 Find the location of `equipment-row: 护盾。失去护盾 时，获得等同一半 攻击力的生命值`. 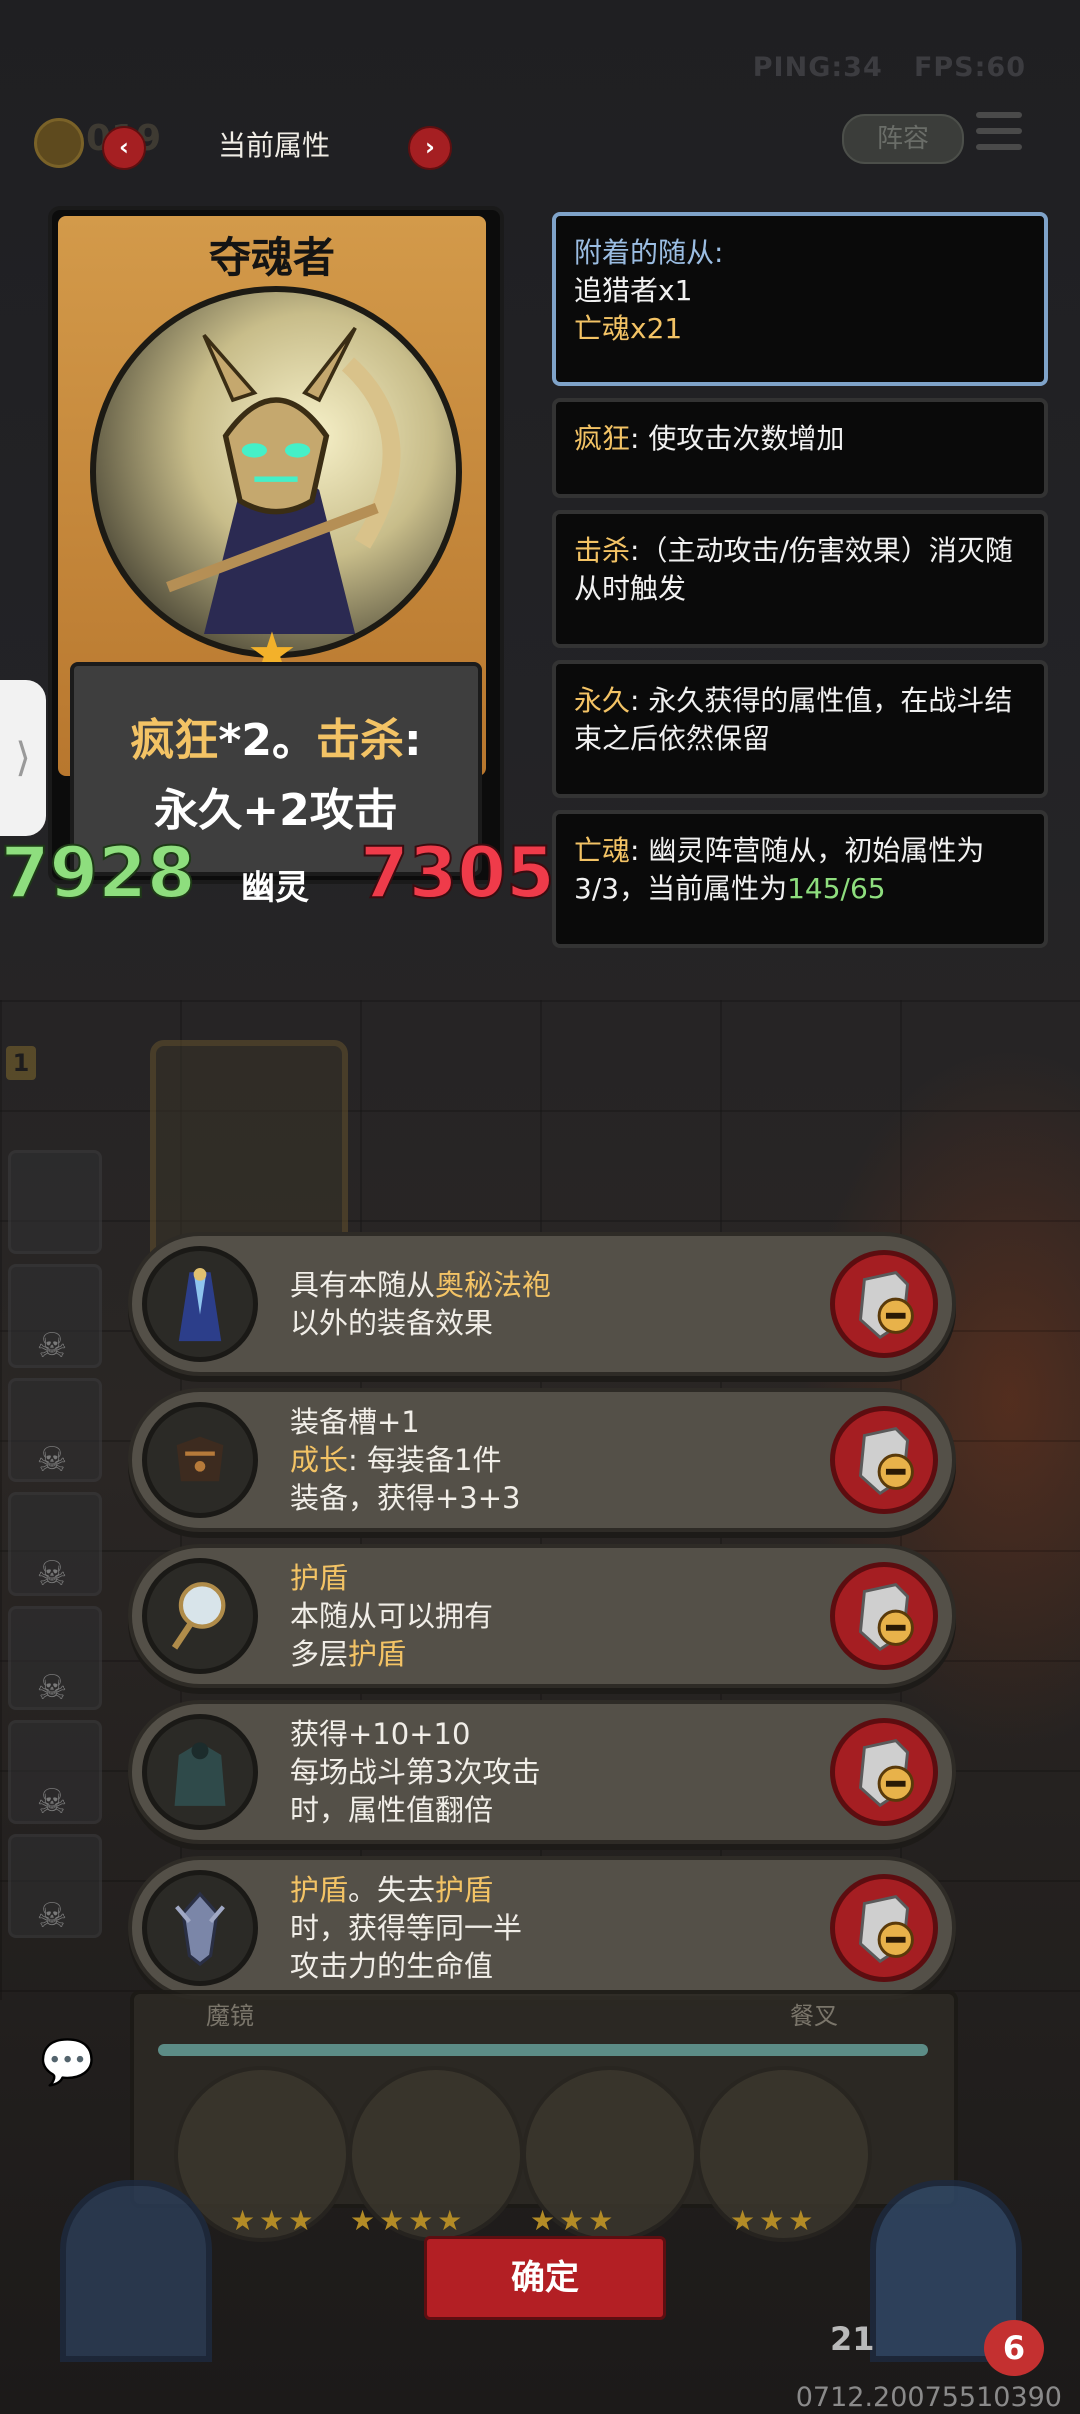

equipment-row: 护盾。失去护盾 时，获得等同一半 攻击力的生命值 is located at coordinates (542, 1928).